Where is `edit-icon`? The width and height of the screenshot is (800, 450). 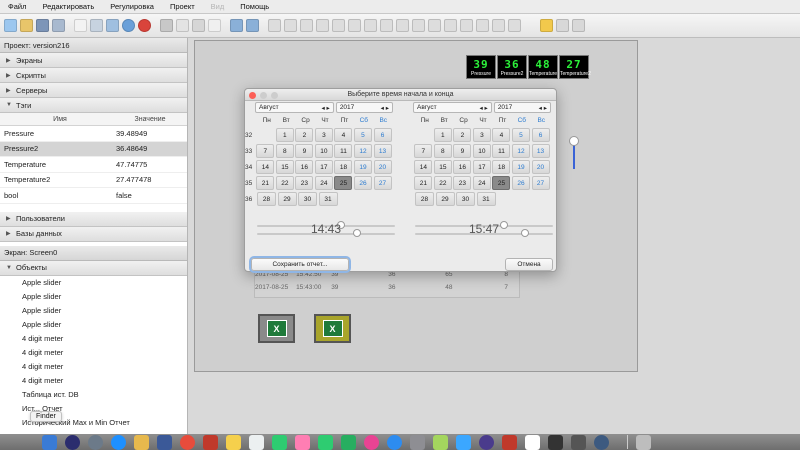 edit-icon is located at coordinates (112, 25).